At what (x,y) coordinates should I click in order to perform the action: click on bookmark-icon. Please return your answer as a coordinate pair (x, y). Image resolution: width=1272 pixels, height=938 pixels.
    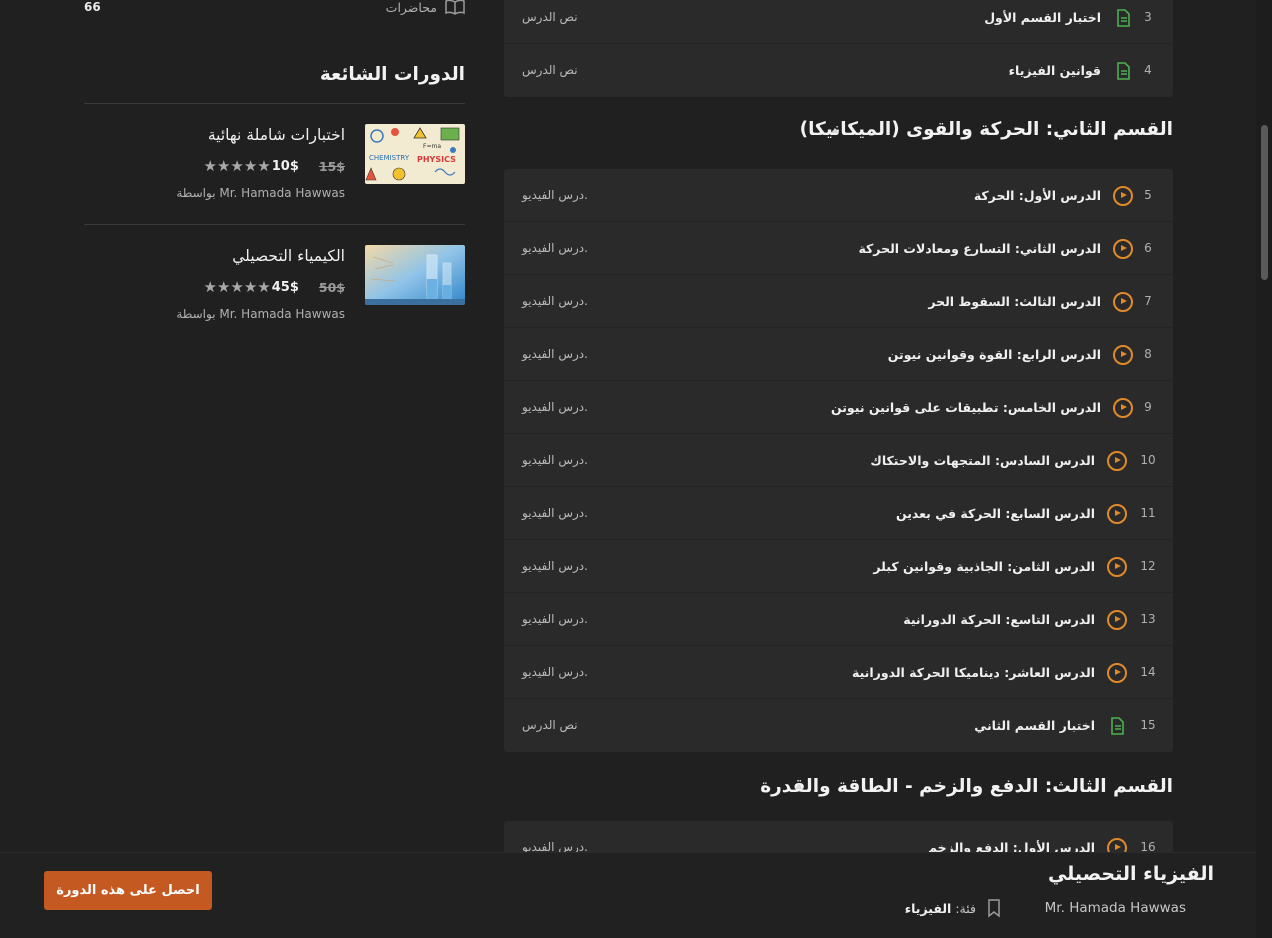
    Looking at the image, I should click on (994, 908).